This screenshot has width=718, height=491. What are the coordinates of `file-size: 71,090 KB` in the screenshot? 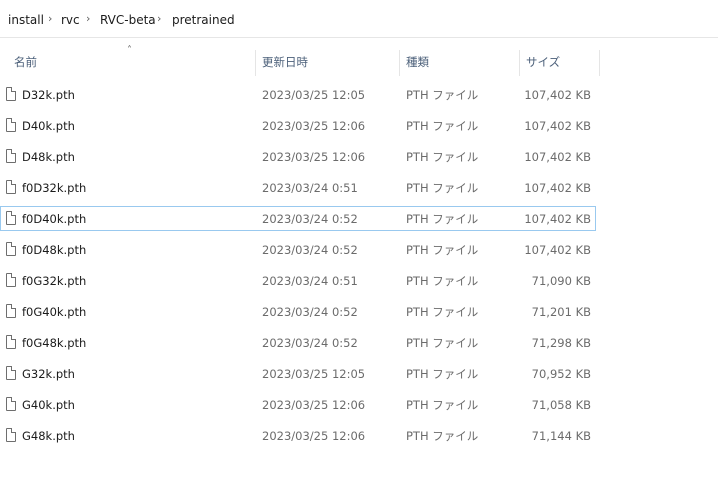 It's located at (561, 281).